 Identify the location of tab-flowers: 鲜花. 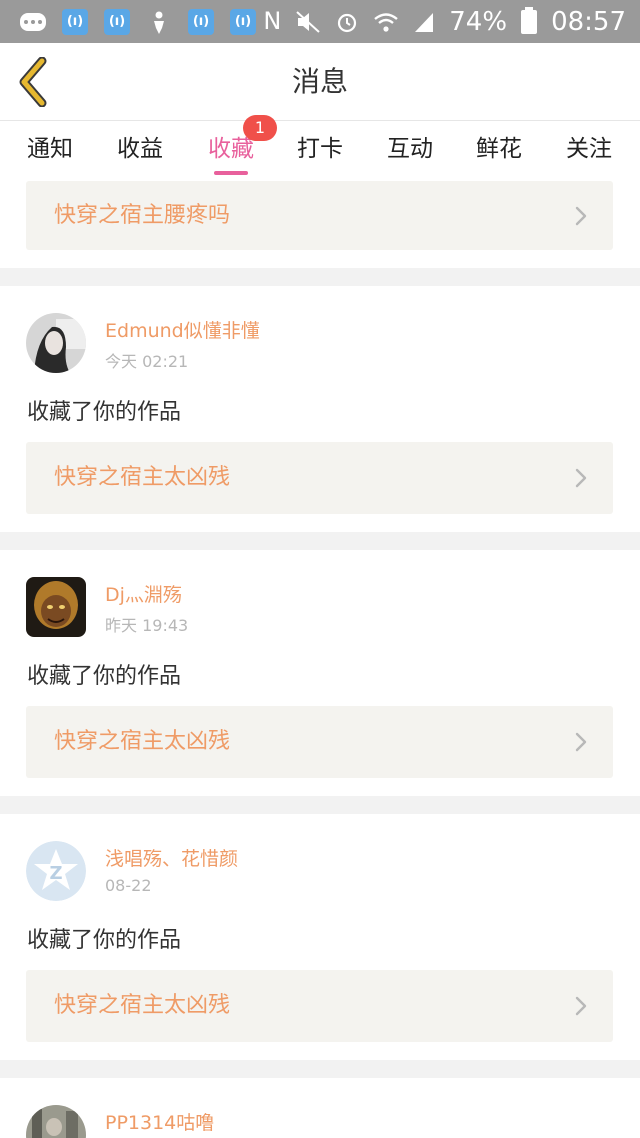
(499, 151).